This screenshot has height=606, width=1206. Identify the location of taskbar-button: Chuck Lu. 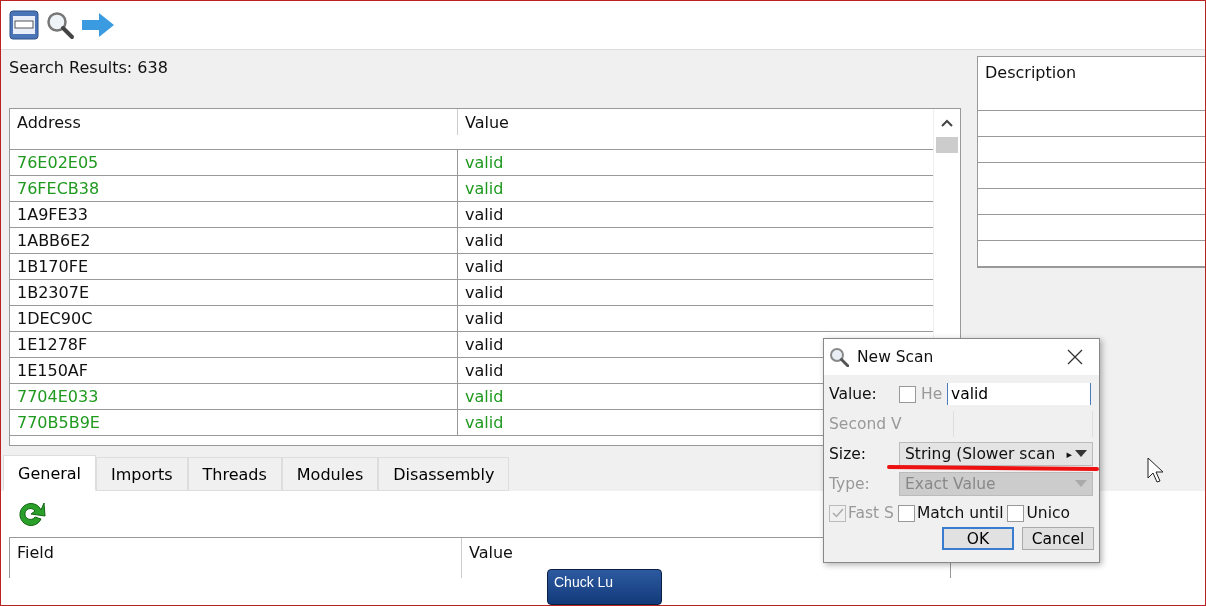
(604, 587).